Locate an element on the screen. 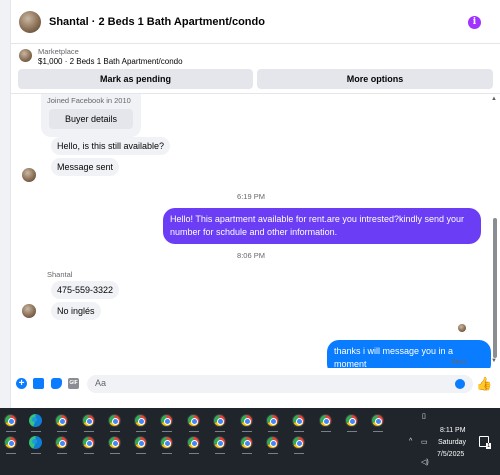 This screenshot has height=475, width=500. volume-icon: ◁) is located at coordinates (425, 462).